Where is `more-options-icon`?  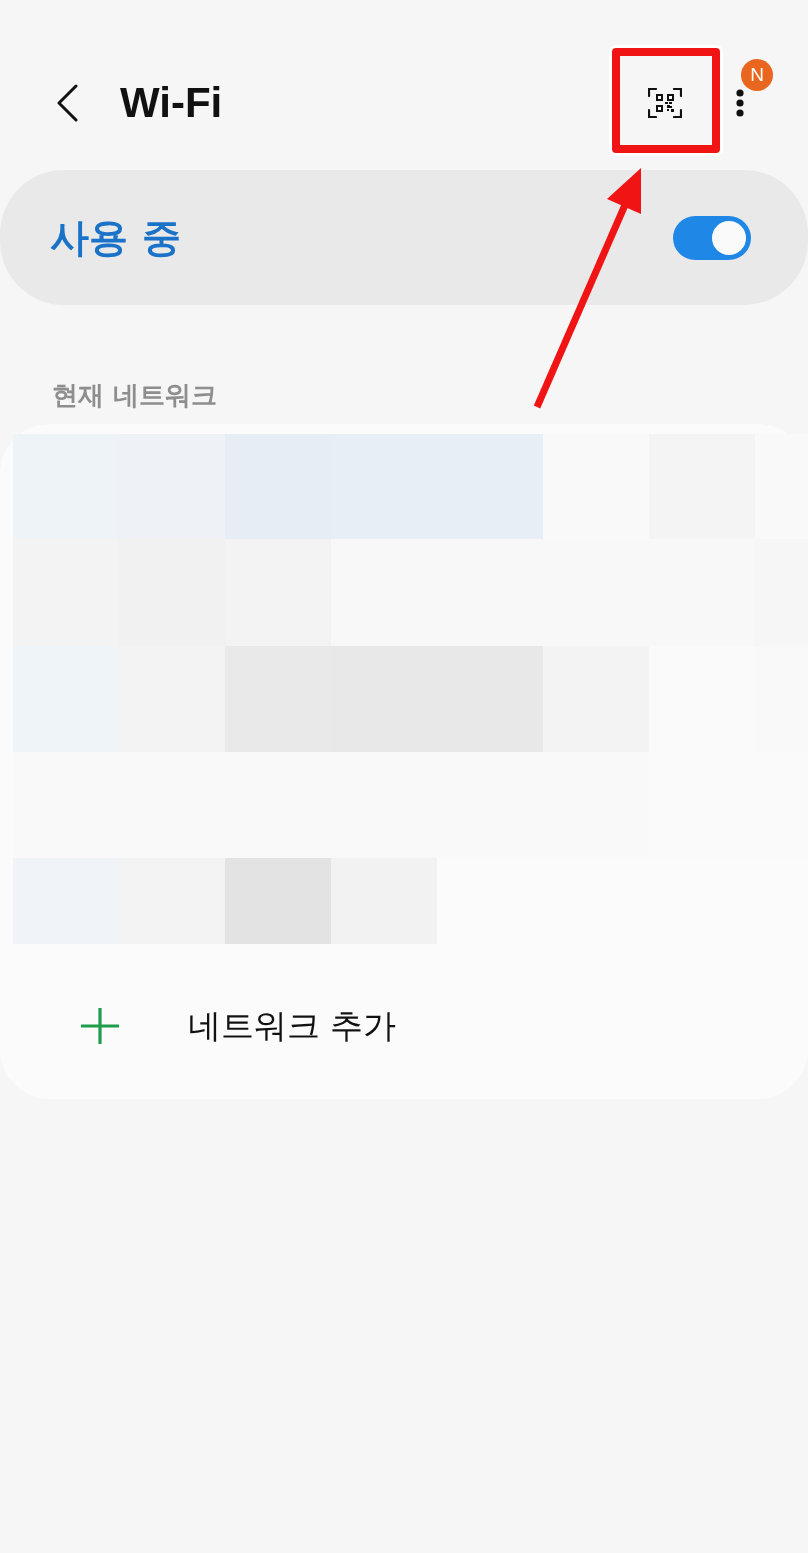
more-options-icon is located at coordinates (740, 103).